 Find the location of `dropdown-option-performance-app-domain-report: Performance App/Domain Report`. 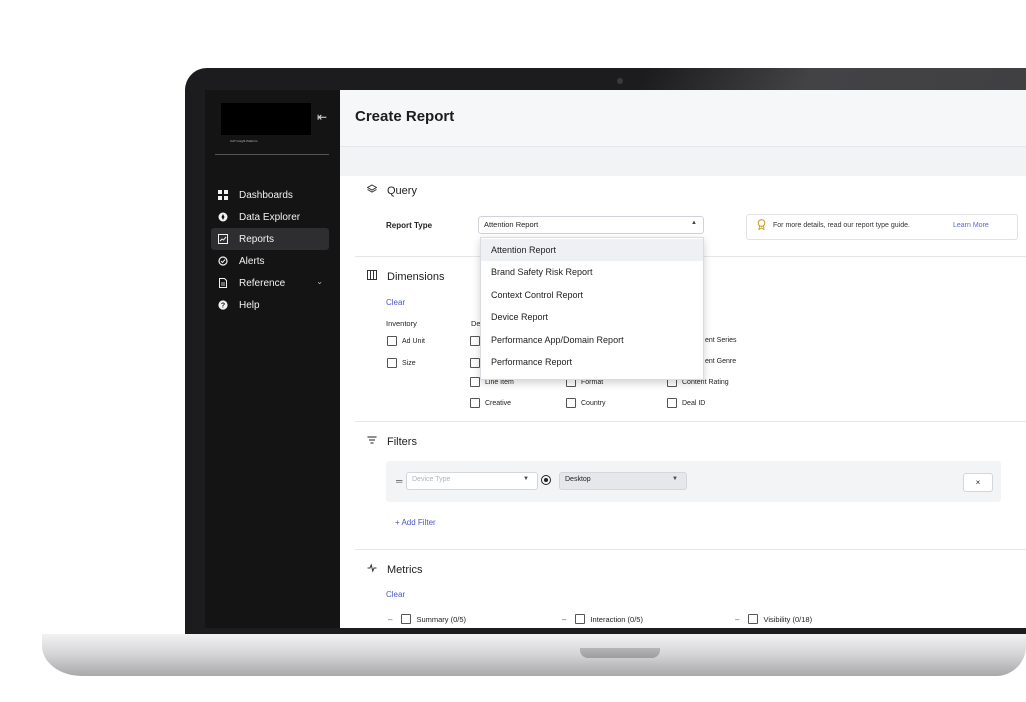

dropdown-option-performance-app-domain-report: Performance App/Domain Report is located at coordinates (592, 340).